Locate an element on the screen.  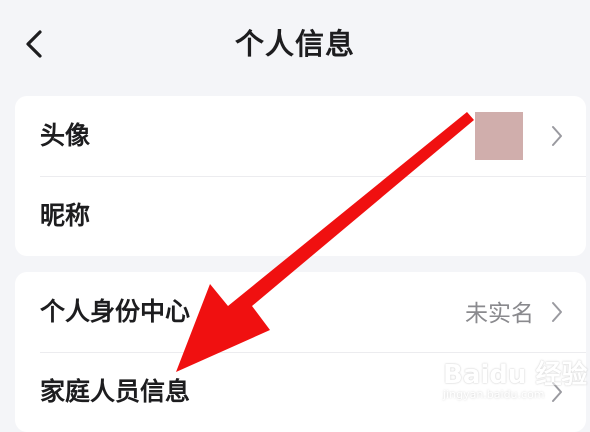
row-label: 家庭人员信息 is located at coordinates (115, 391).